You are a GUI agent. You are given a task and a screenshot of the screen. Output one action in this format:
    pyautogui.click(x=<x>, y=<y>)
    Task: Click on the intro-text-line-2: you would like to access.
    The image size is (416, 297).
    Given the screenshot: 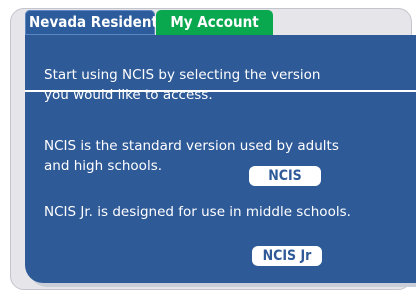 What is the action you would take?
    pyautogui.click(x=128, y=95)
    